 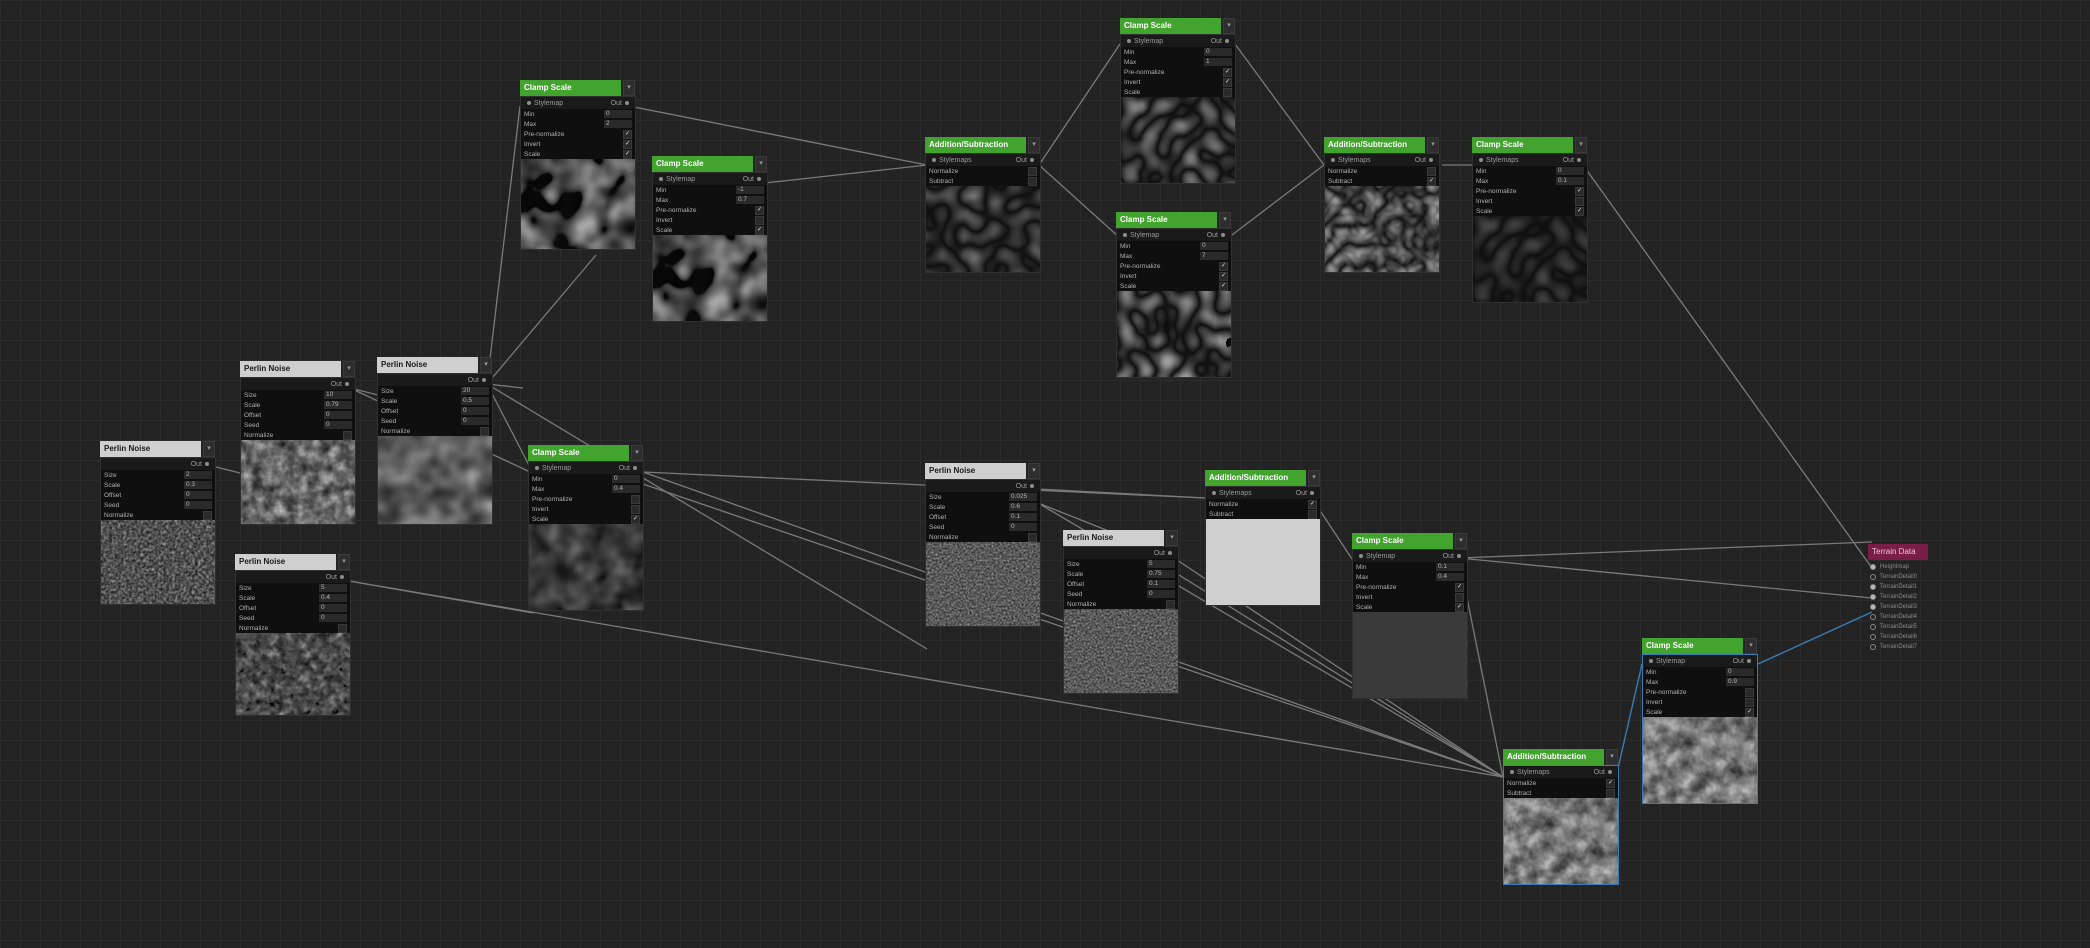 What do you see at coordinates (1610, 793) in the screenshot?
I see `subtract-checkbox` at bounding box center [1610, 793].